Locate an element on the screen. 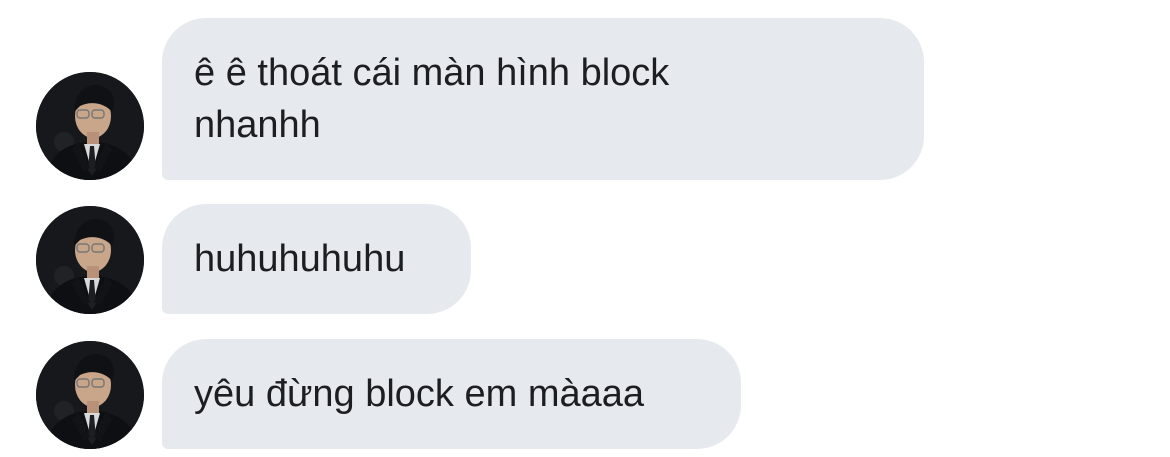 This screenshot has width=1170, height=457. message-text: yêu đừng block em màaaa is located at coordinates (419, 394).